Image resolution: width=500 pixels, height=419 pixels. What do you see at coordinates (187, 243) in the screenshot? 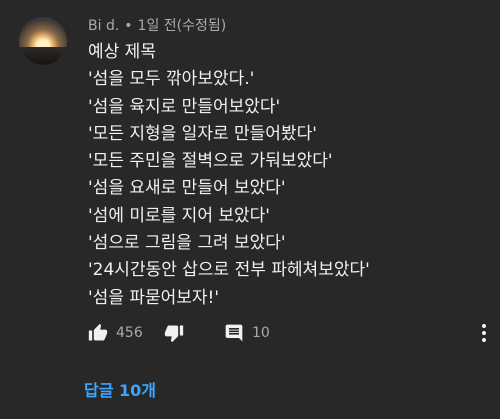
I see `comment-line: '섬으로 그림을 그려 보았다'` at bounding box center [187, 243].